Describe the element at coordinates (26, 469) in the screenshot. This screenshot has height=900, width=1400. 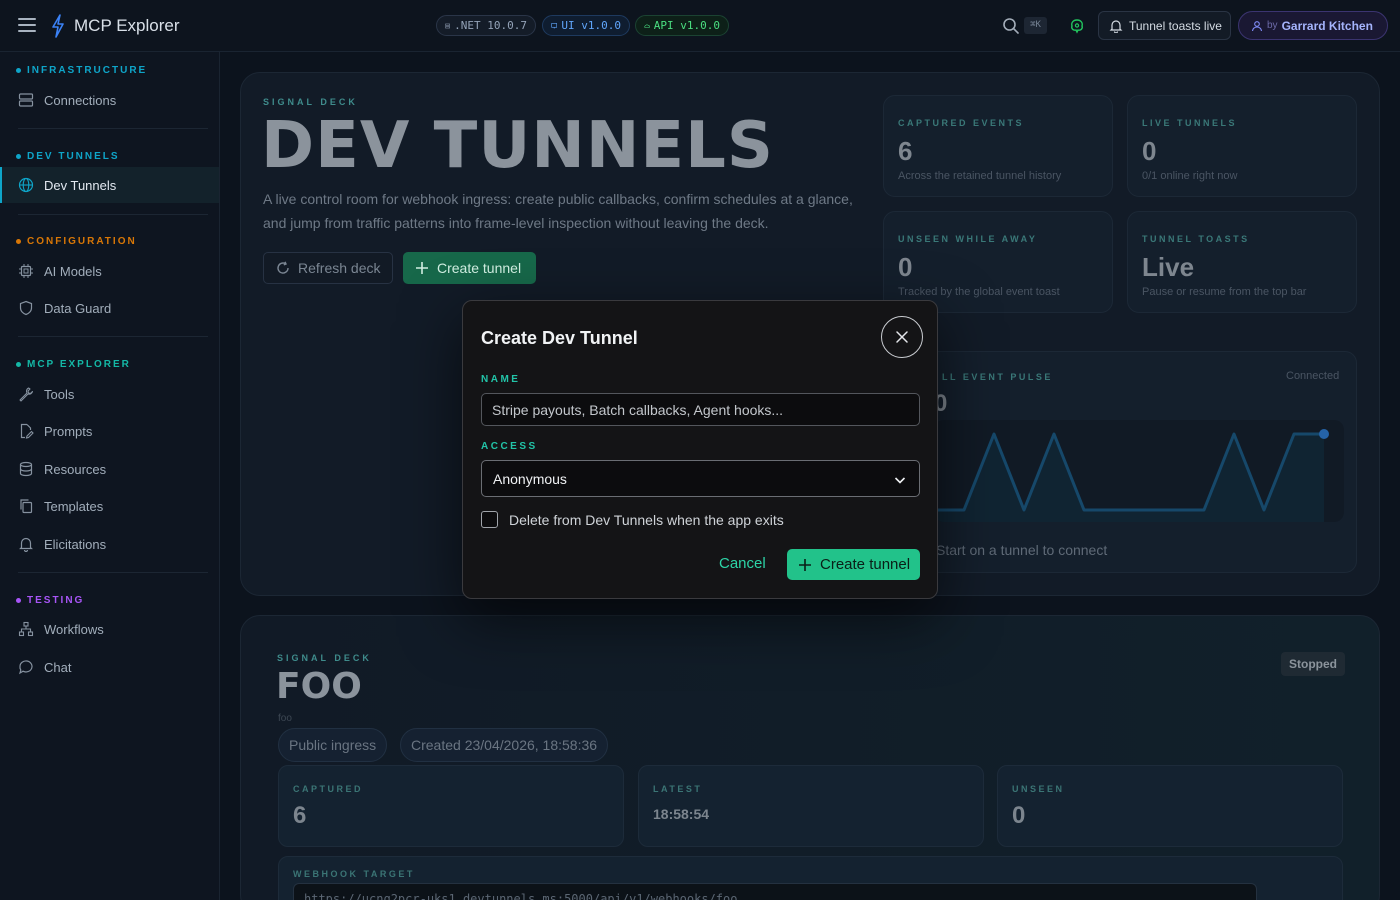
I see `database-icon` at that location.